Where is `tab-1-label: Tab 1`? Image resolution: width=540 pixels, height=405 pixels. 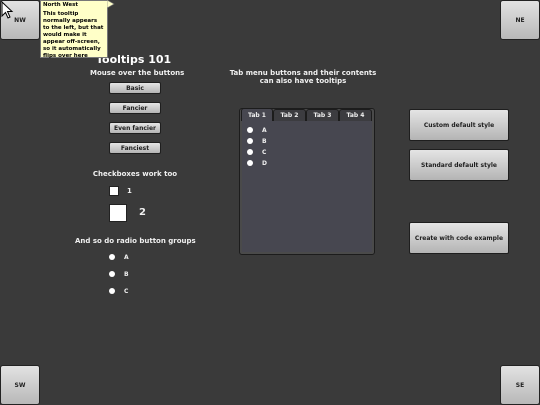
tab-1-label: Tab 1 is located at coordinates (257, 115).